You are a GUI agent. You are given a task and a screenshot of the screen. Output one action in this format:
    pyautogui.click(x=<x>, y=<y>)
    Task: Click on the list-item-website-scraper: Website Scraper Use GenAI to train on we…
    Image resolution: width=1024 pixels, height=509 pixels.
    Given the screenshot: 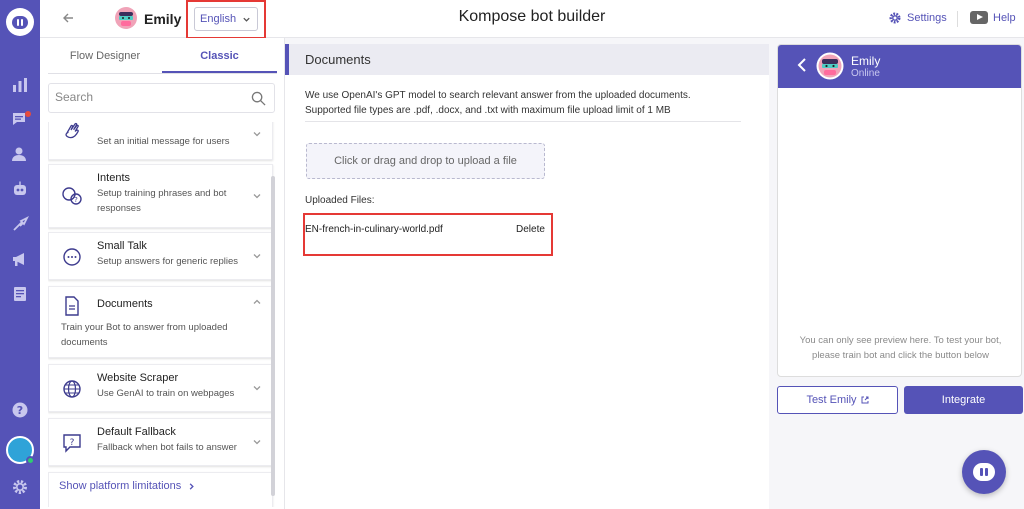 What is the action you would take?
    pyautogui.click(x=160, y=388)
    